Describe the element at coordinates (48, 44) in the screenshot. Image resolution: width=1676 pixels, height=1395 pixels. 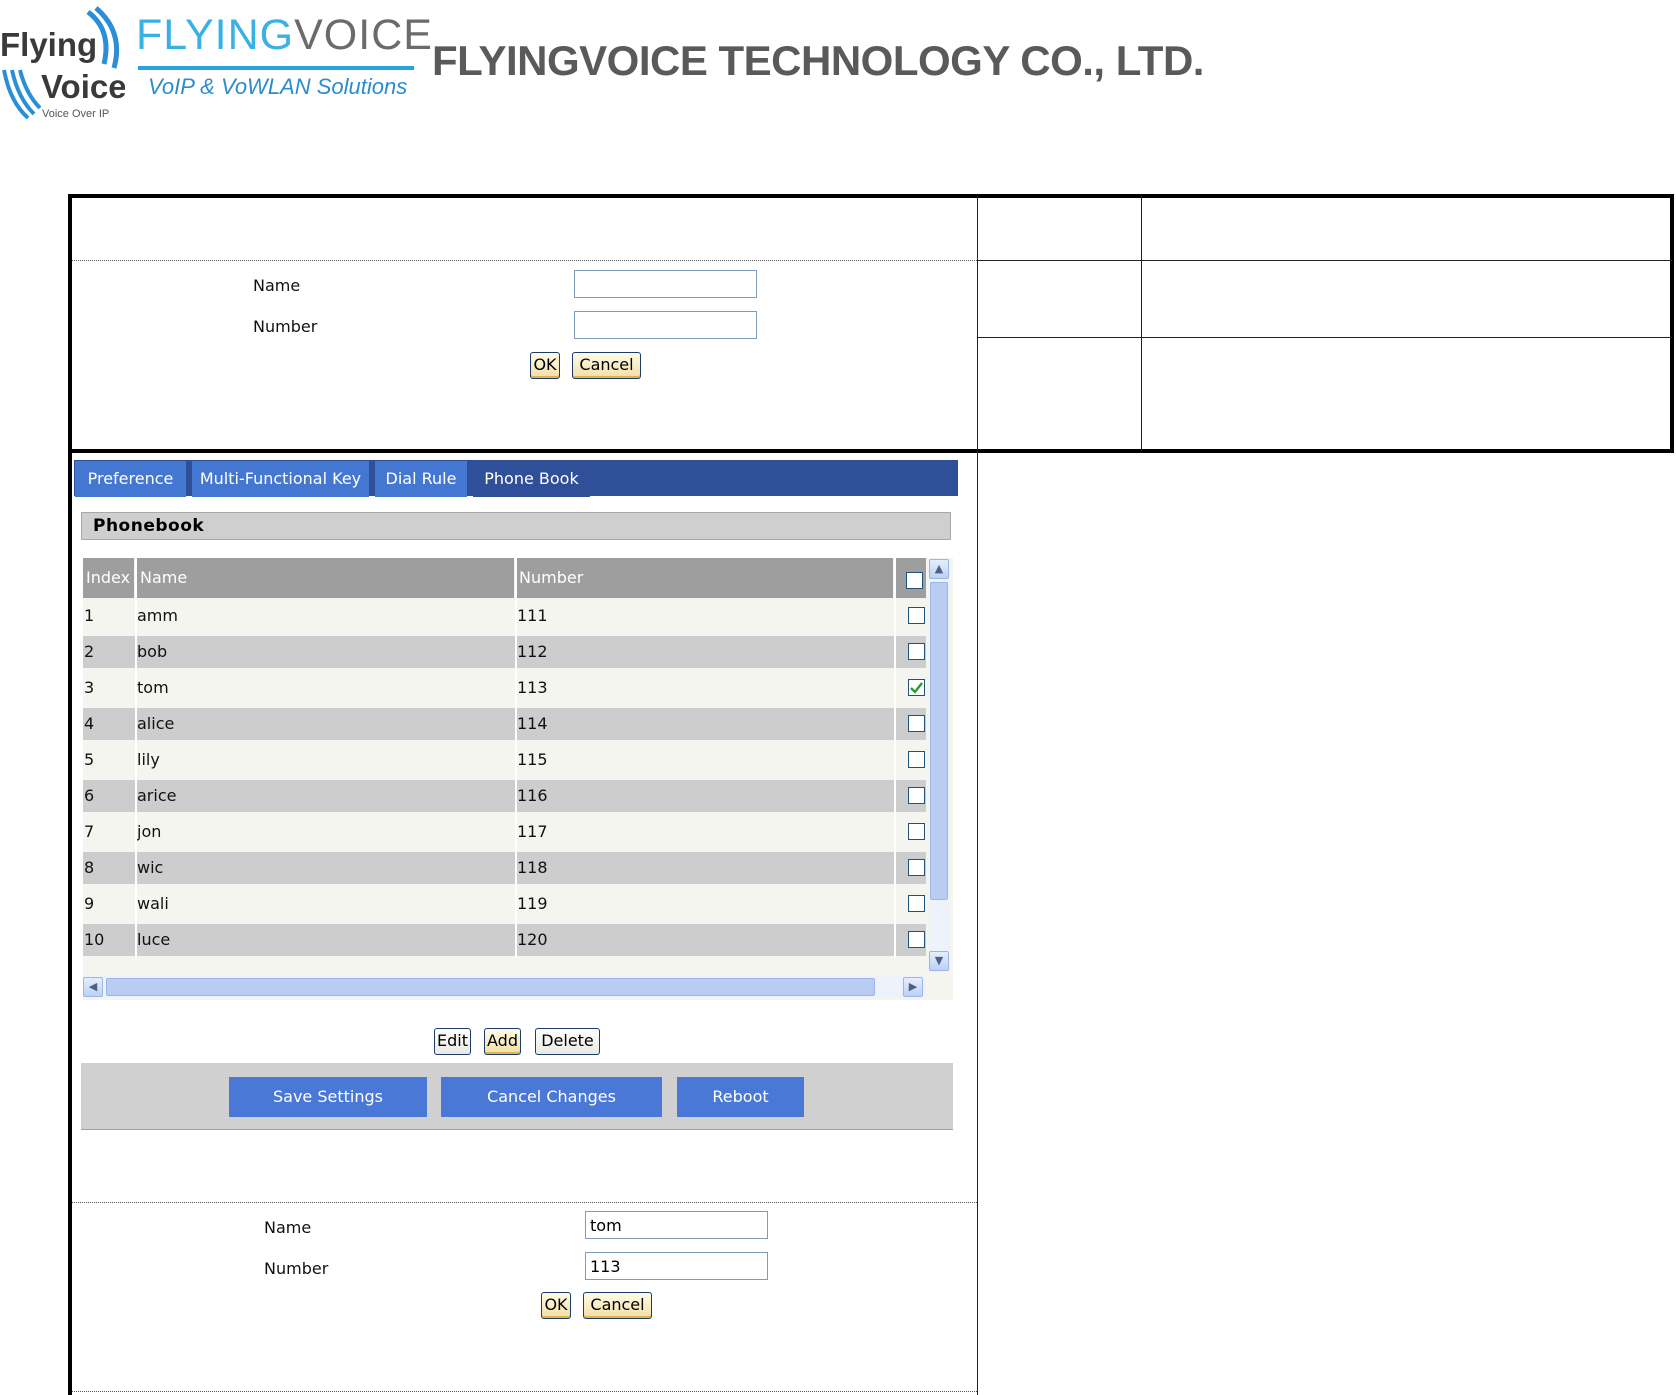
I see `logo-flying-text: Flying` at that location.